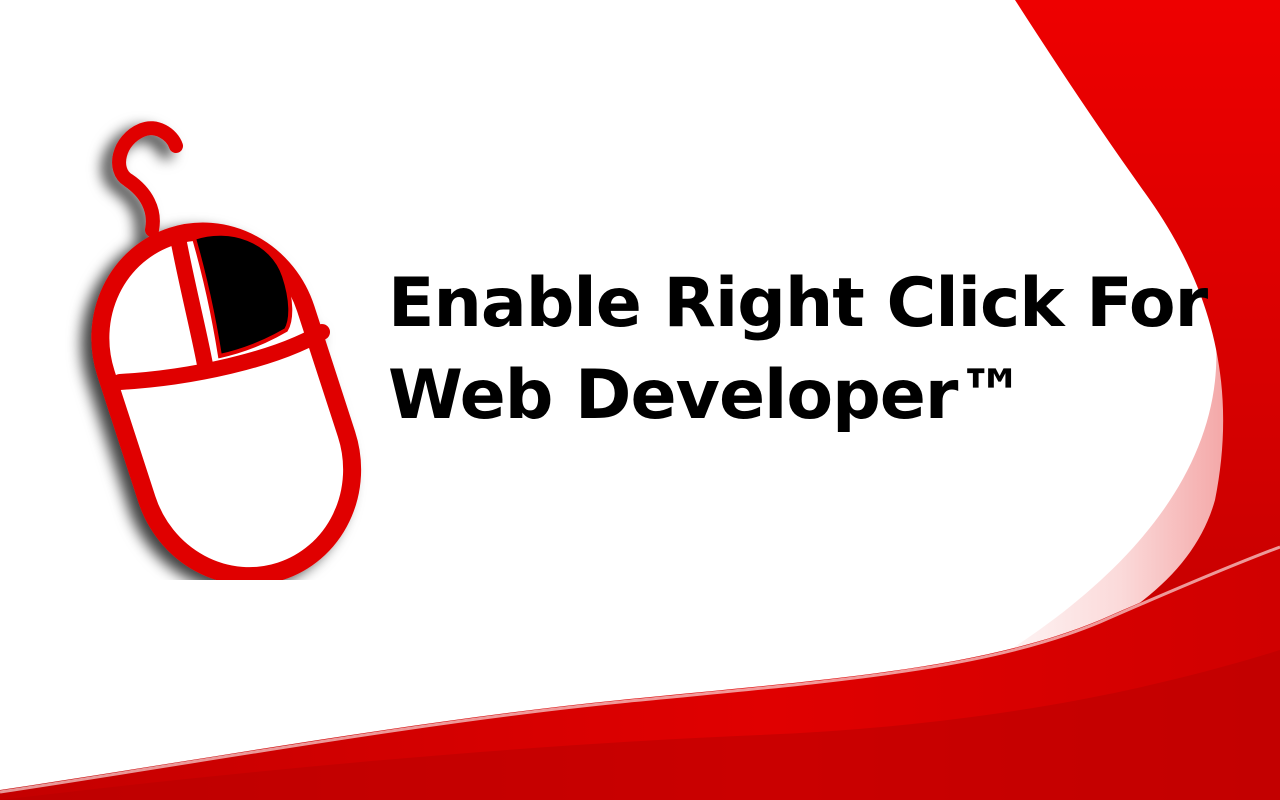  I want to click on computer-mouse-icon, so click(226, 350).